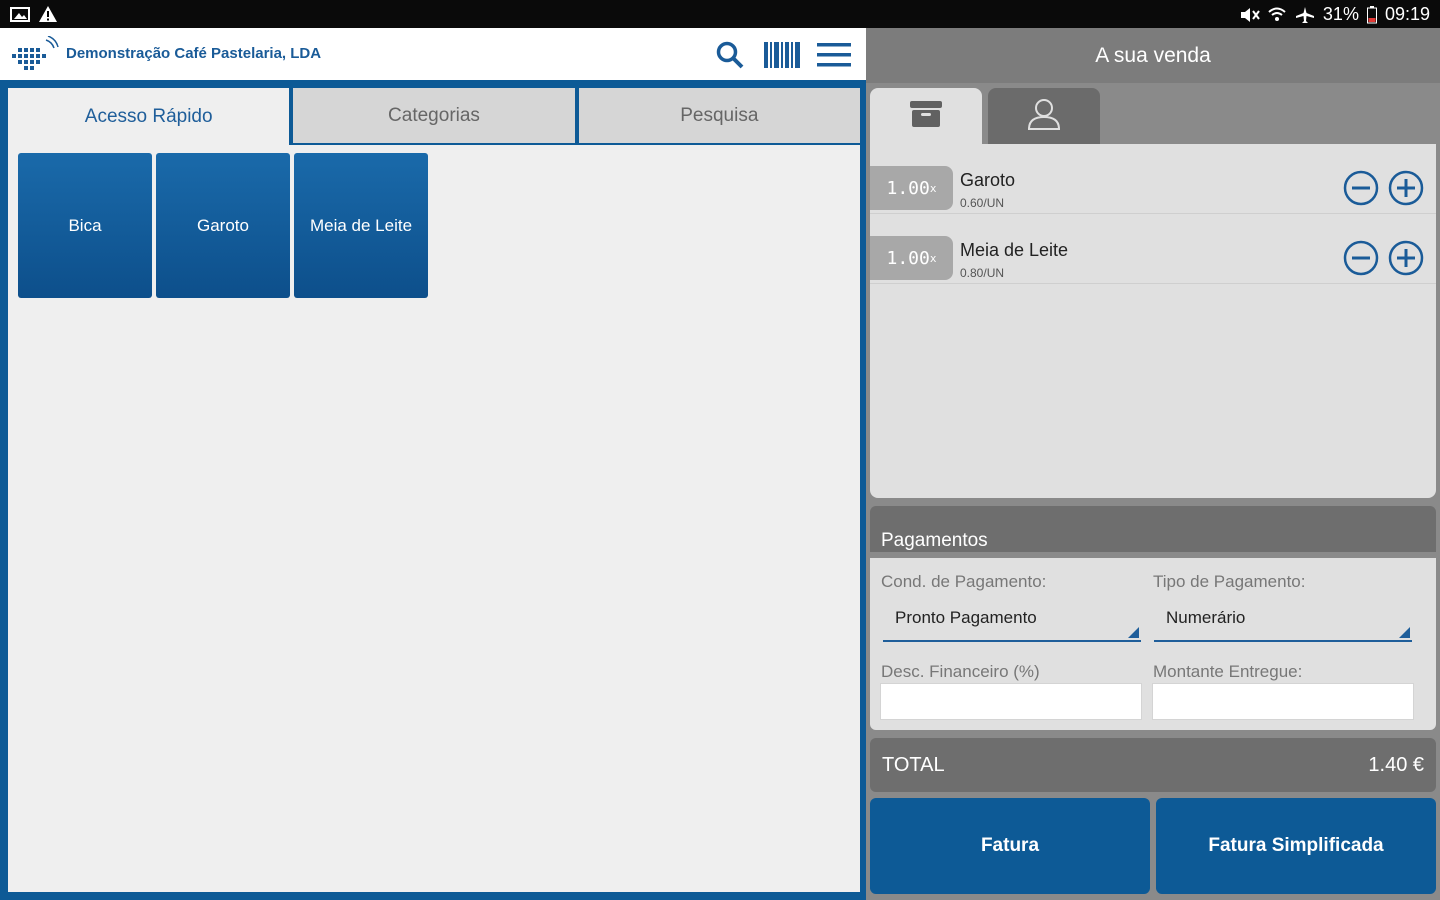 Image resolution: width=1440 pixels, height=900 pixels. I want to click on fatura-simplificada-button: Fatura Simplificada, so click(1296, 846).